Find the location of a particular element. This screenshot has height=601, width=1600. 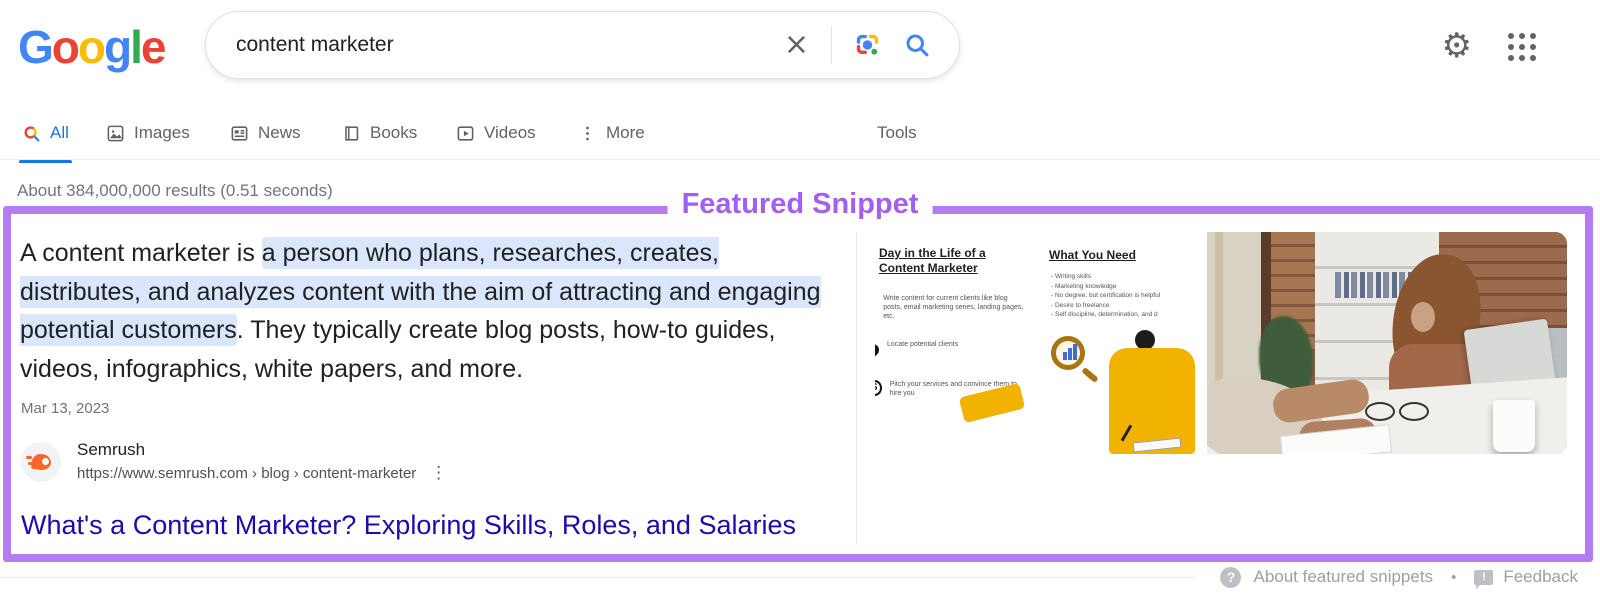

photo-woman-face is located at coordinates (1423, 317).